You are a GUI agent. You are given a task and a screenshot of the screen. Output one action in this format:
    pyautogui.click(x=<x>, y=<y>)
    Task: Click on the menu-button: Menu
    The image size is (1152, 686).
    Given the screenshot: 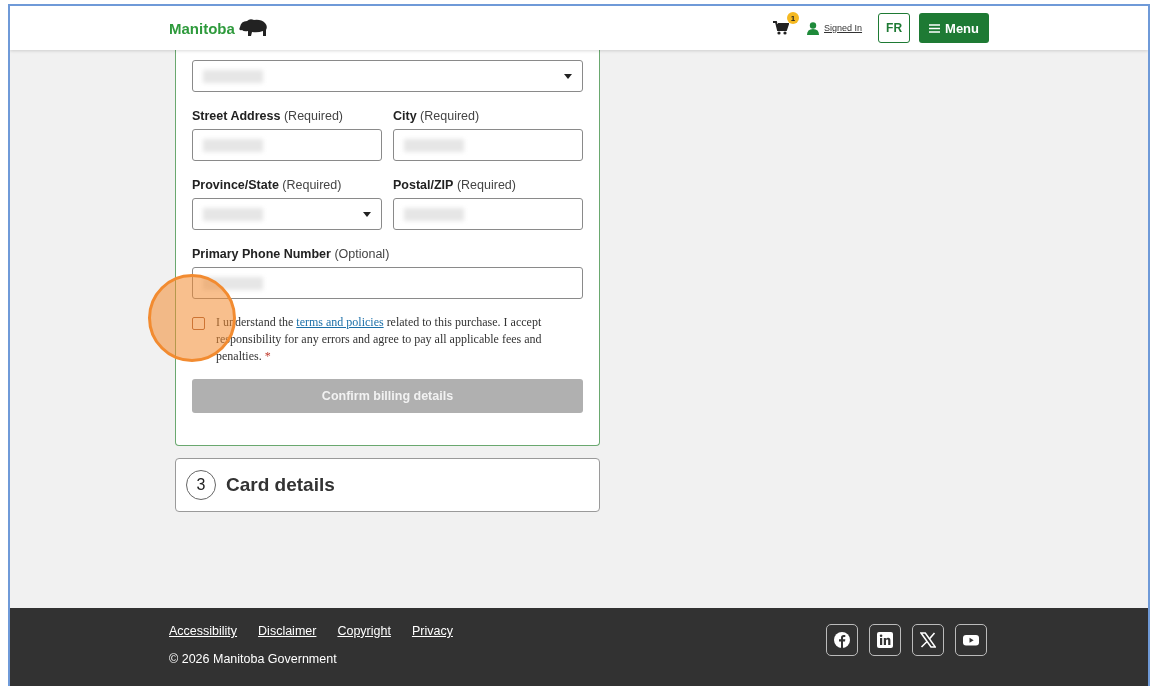 What is the action you would take?
    pyautogui.click(x=954, y=28)
    